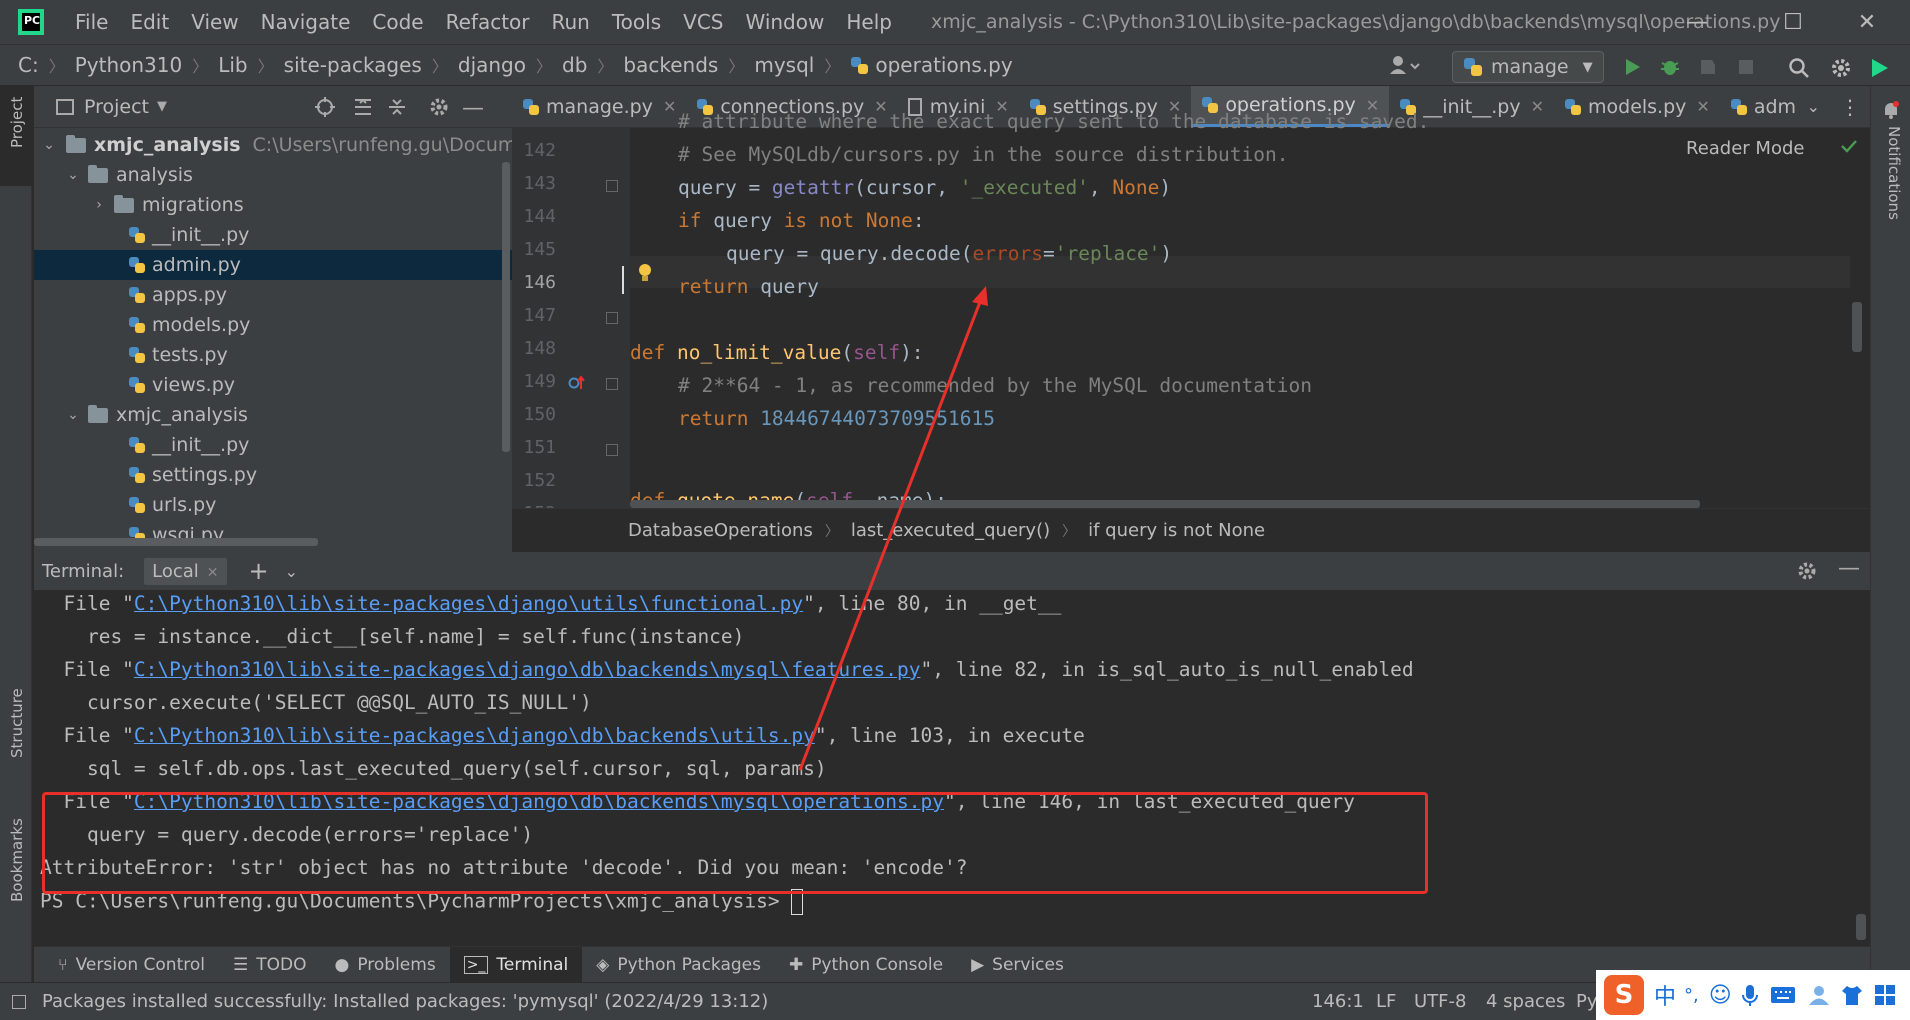  I want to click on tab-models: models.py ✕, so click(1637, 106).